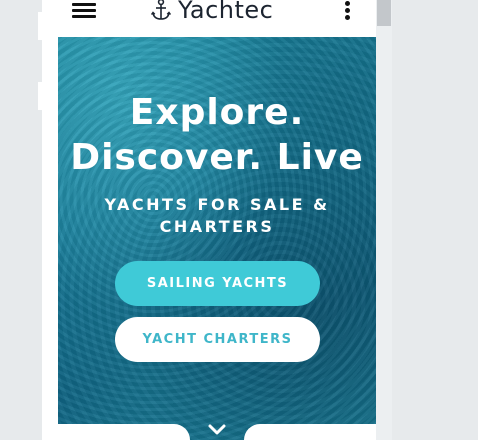 This screenshot has width=478, height=440. I want to click on hero-headline-line1: Explore., so click(217, 112).